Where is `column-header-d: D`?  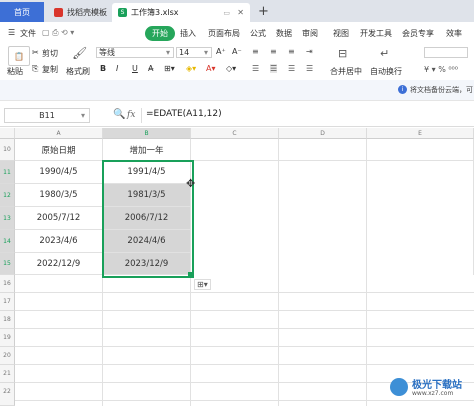
column-header-d: D is located at coordinates (323, 133).